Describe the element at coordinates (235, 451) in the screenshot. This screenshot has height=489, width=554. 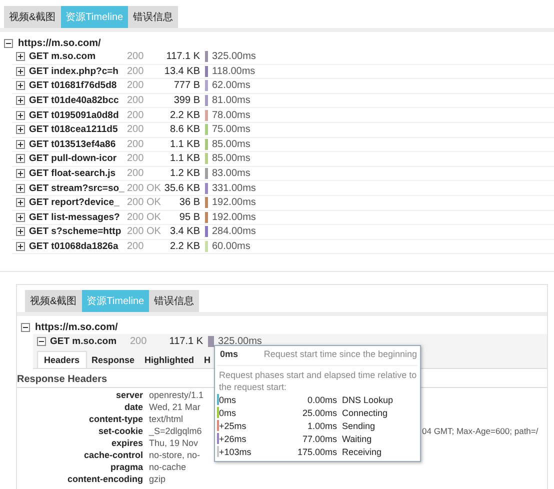
I see `phase-offset: +103ms` at that location.